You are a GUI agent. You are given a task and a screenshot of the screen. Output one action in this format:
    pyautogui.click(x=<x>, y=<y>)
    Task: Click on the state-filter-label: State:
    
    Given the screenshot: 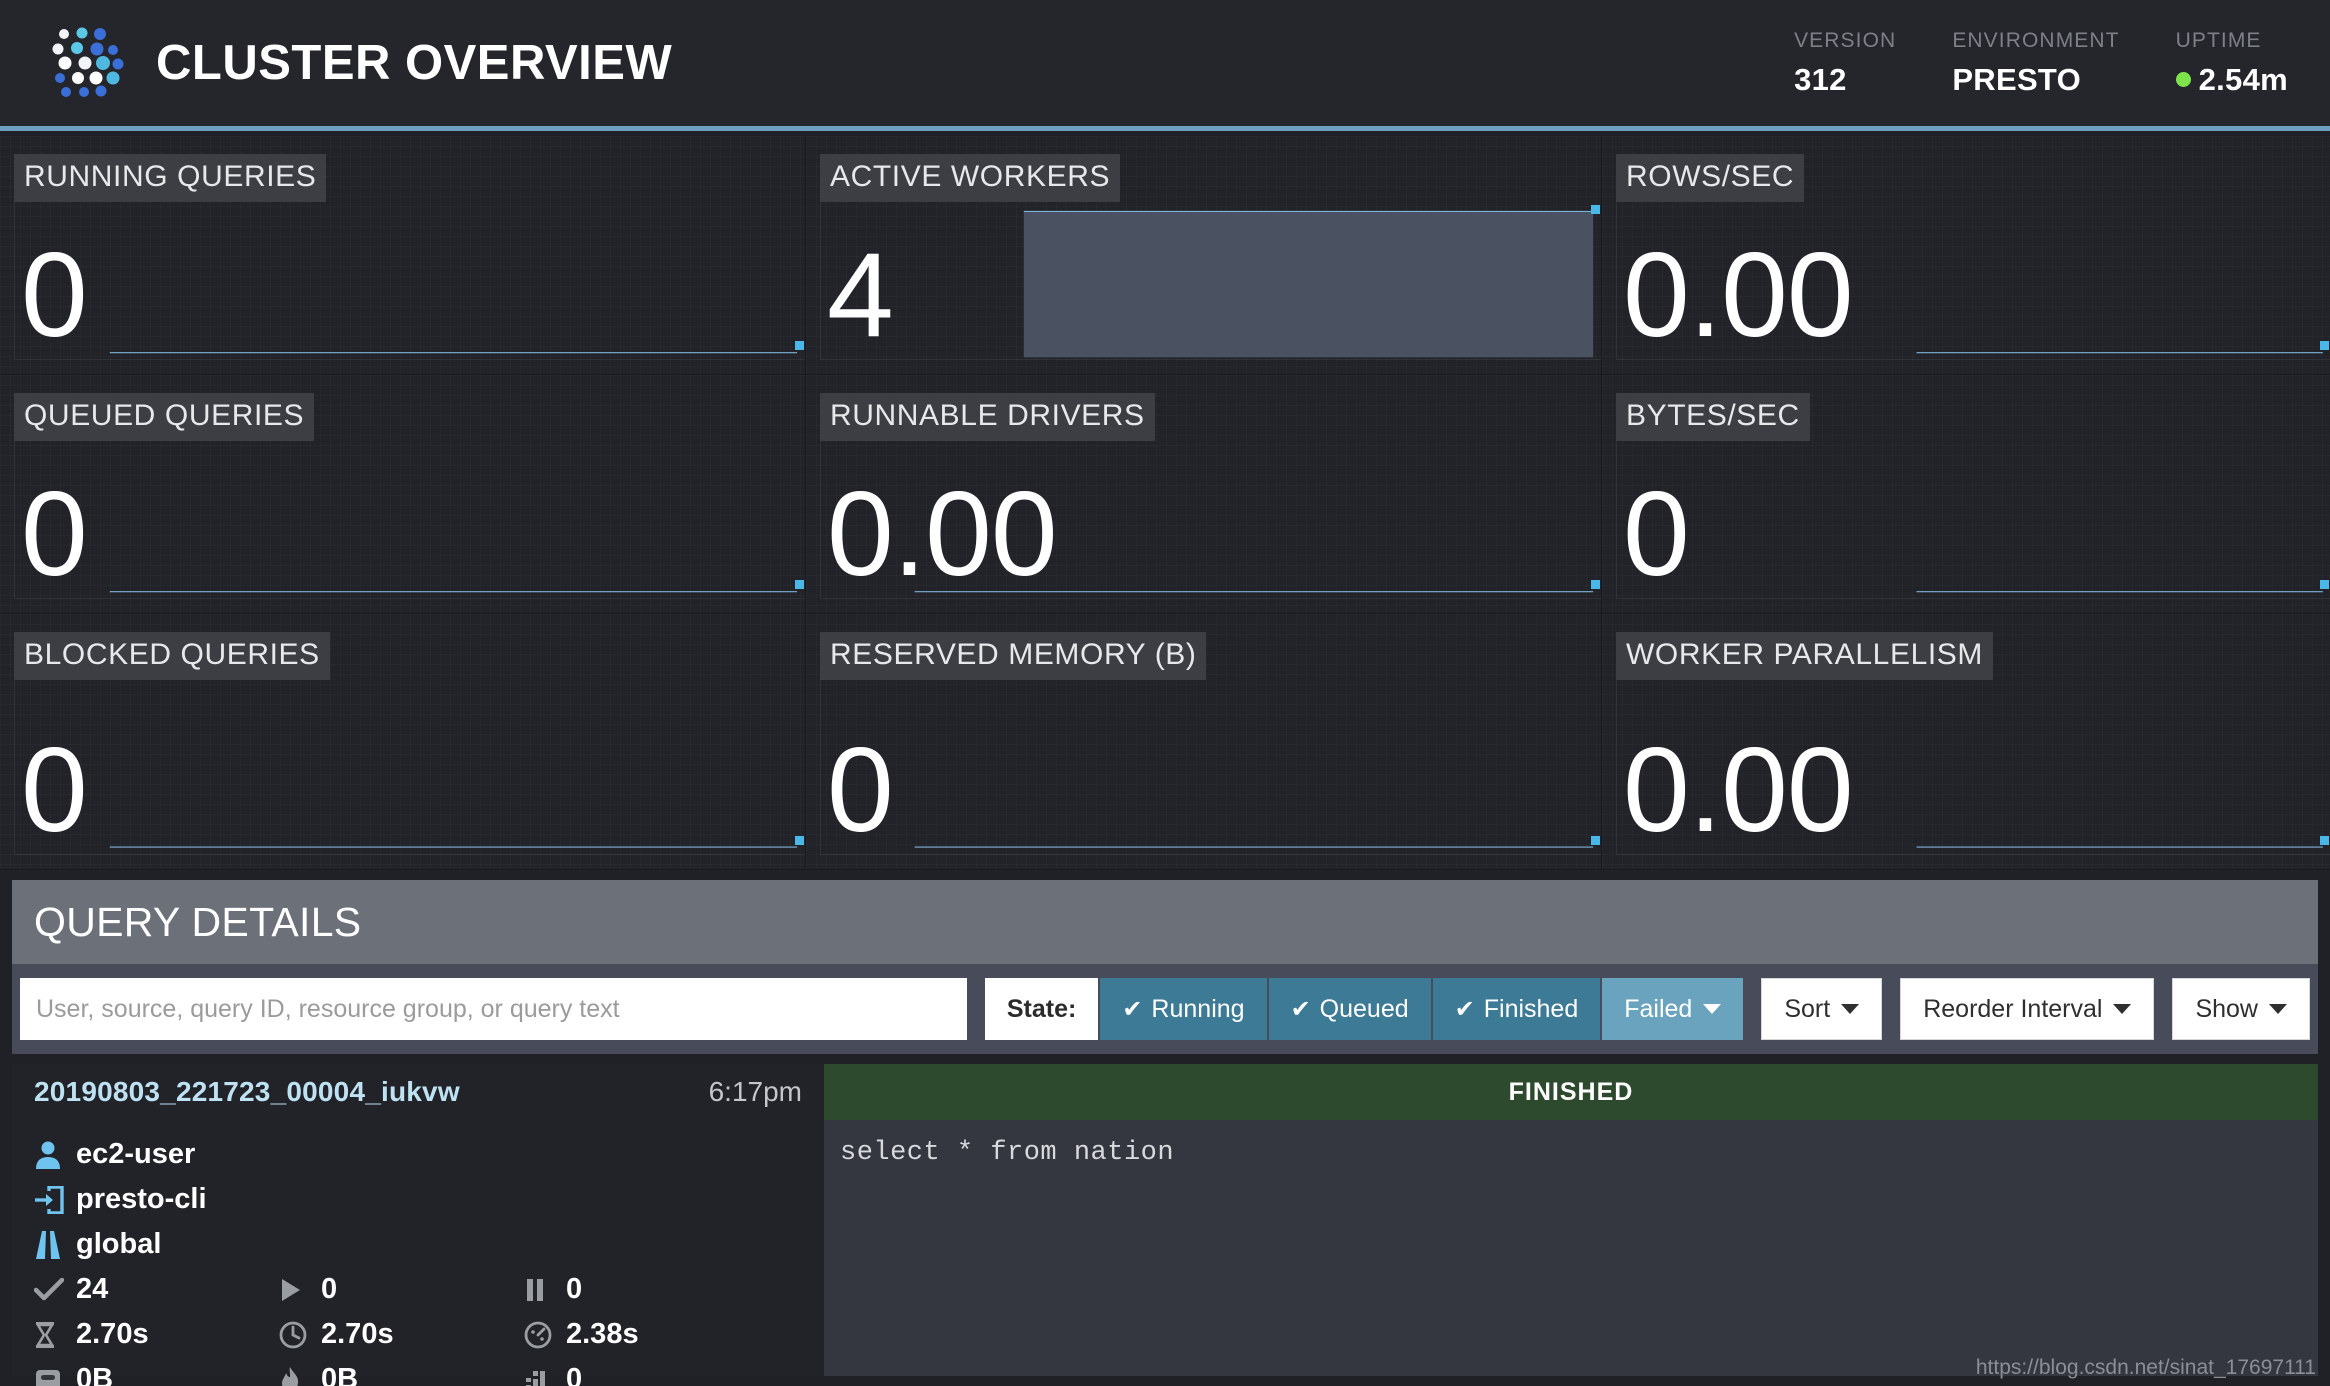 What is the action you would take?
    pyautogui.click(x=1041, y=1009)
    